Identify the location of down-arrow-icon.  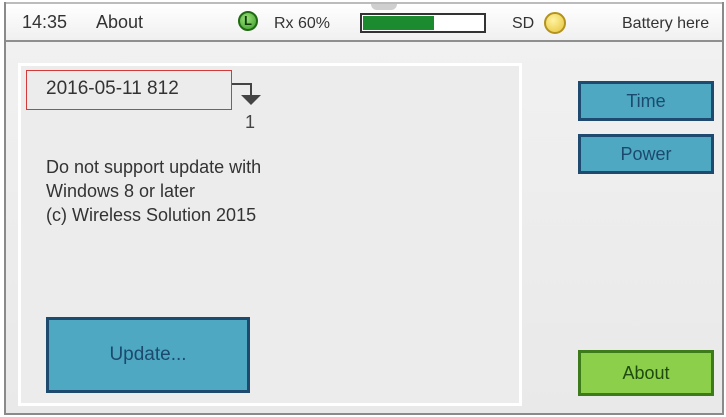
(251, 100).